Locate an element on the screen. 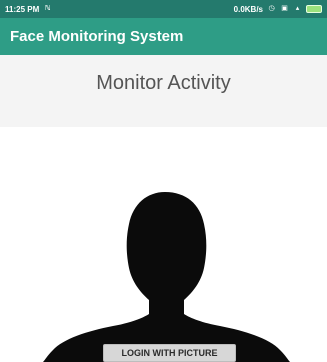  login-with-picture-button: LOGIN WITH PICTURE is located at coordinates (169, 353).